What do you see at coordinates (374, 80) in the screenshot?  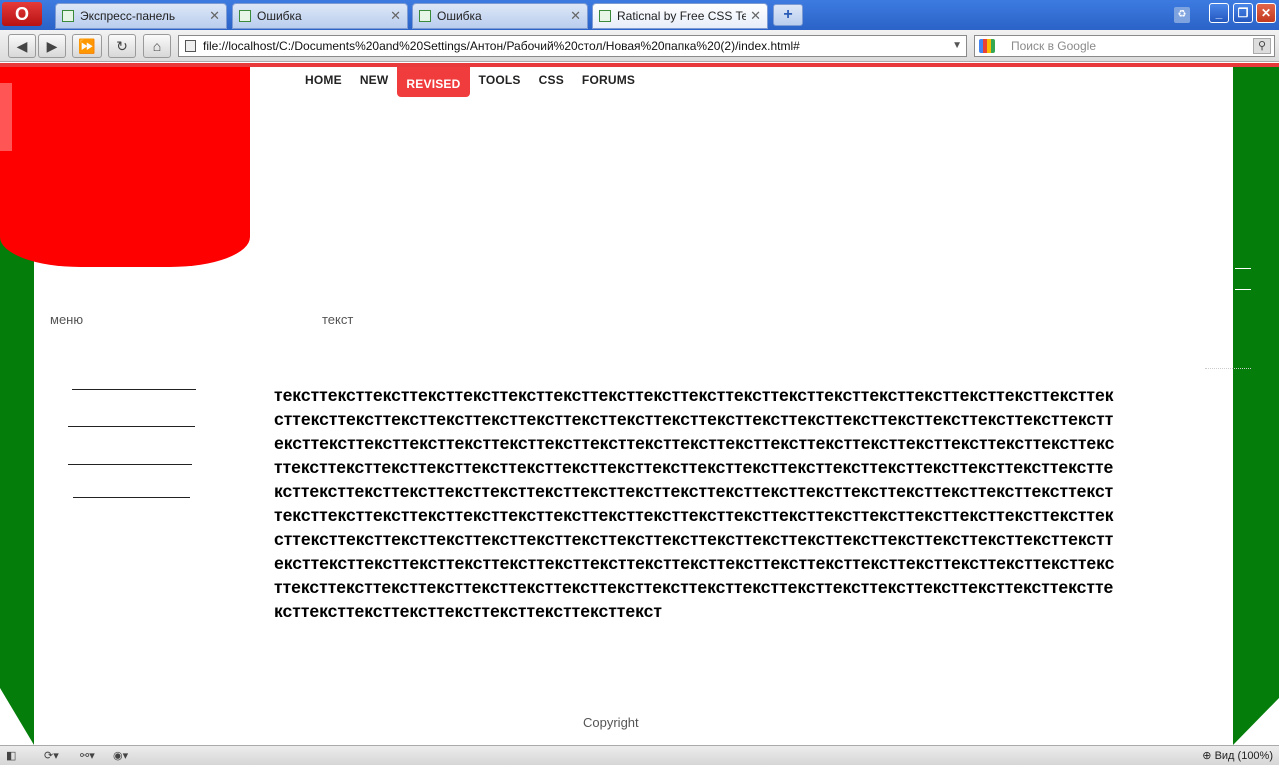 I see `menu-item-new: NEW` at bounding box center [374, 80].